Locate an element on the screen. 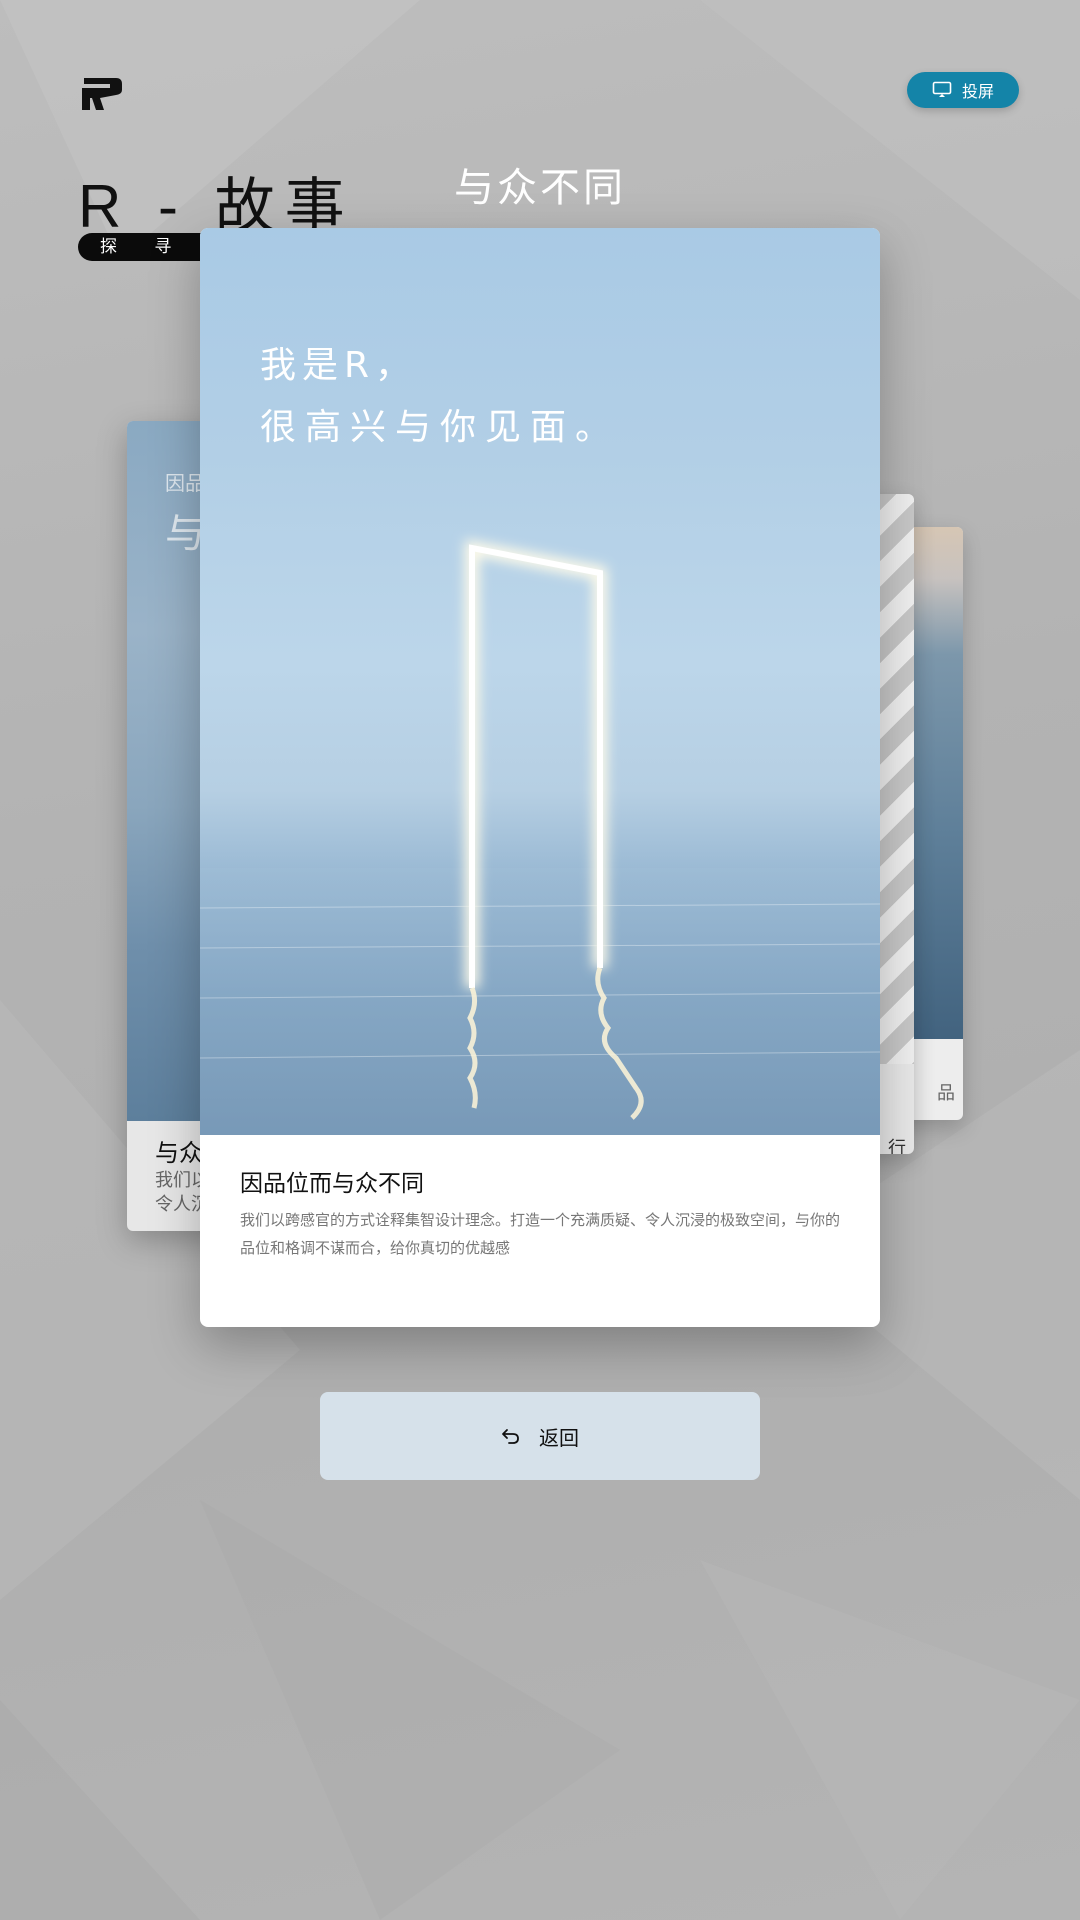 The width and height of the screenshot is (1080, 1920). card-title: 因品位而与众不同 is located at coordinates (332, 1184).